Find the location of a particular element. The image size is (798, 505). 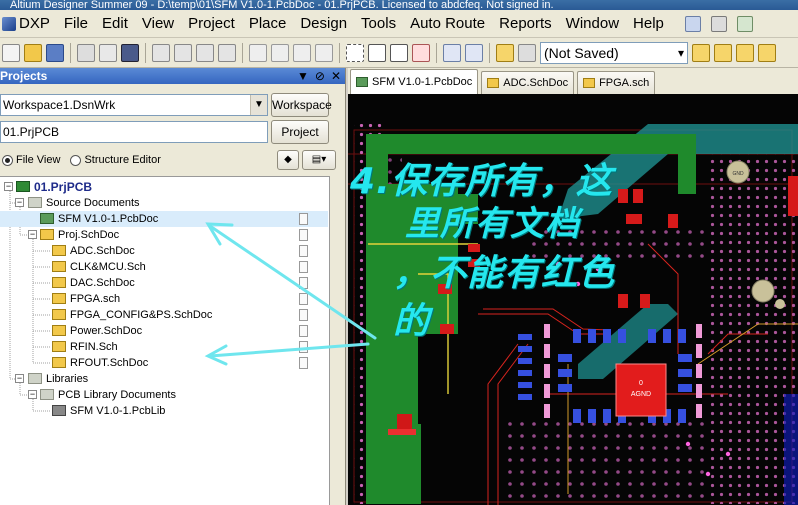

project-button: Project is located at coordinates (300, 132).